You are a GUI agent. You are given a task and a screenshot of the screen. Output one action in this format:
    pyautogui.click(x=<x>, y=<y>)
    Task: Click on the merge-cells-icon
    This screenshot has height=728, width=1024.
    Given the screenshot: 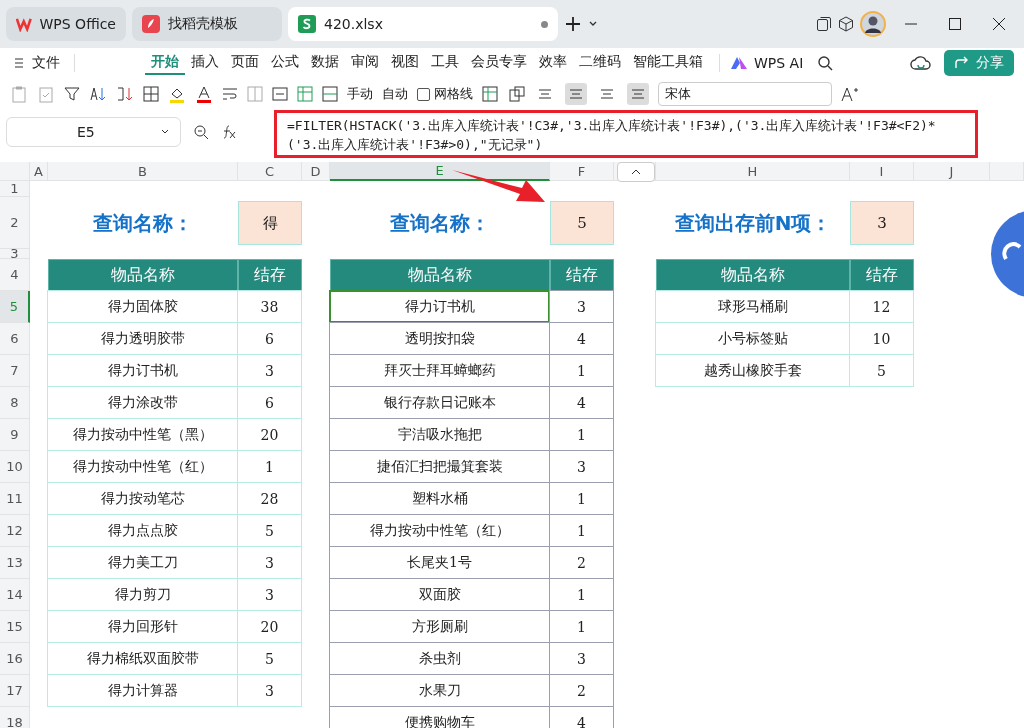 What is the action you would take?
    pyautogui.click(x=255, y=94)
    